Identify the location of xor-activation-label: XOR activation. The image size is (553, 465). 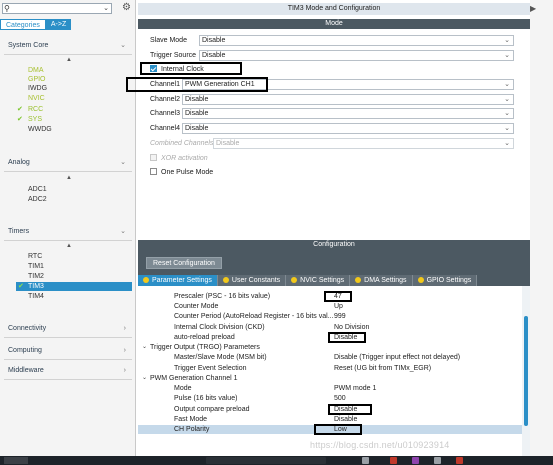
(184, 158).